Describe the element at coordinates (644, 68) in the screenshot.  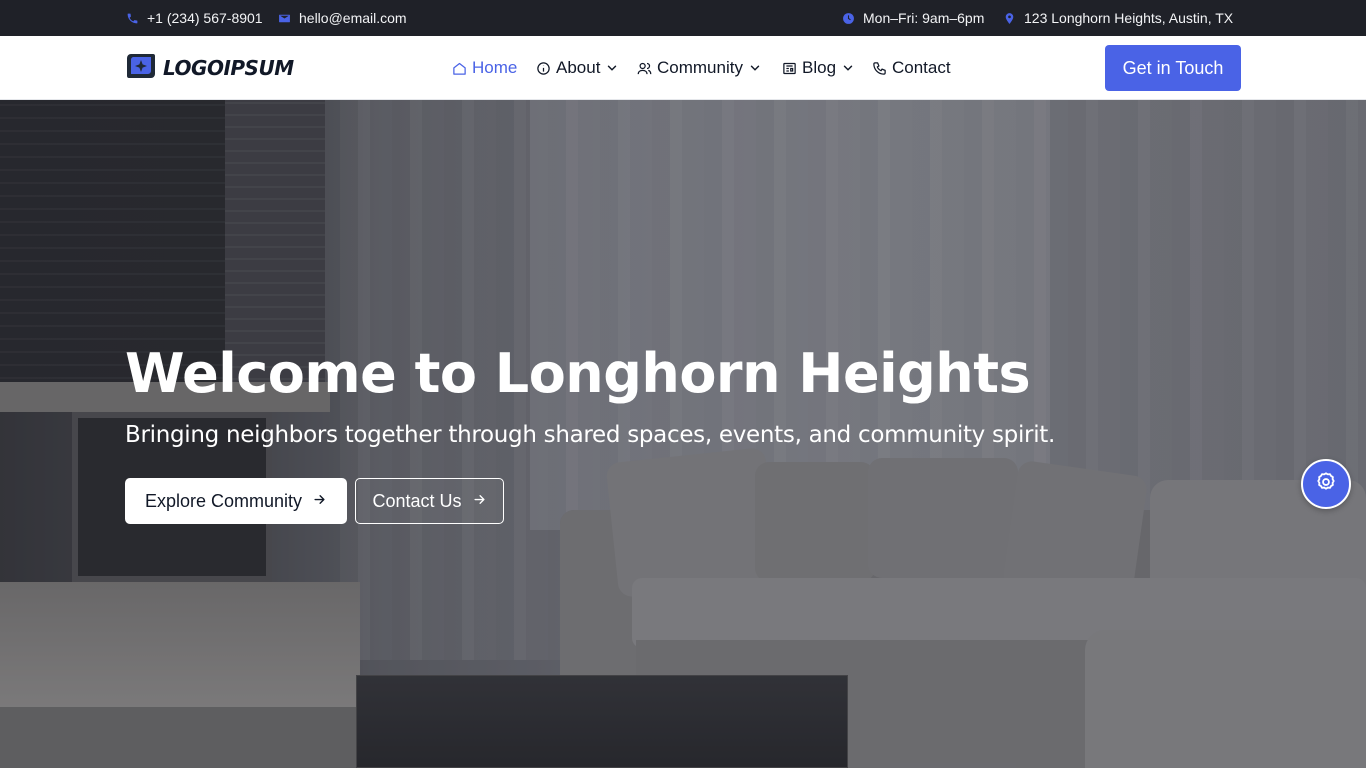
I see `users-icon` at that location.